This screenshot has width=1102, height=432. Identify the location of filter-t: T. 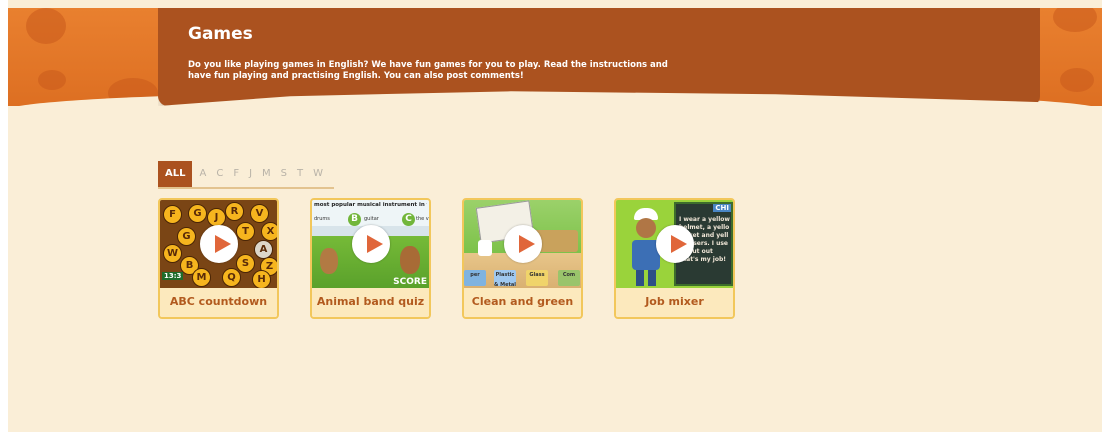
(300, 174).